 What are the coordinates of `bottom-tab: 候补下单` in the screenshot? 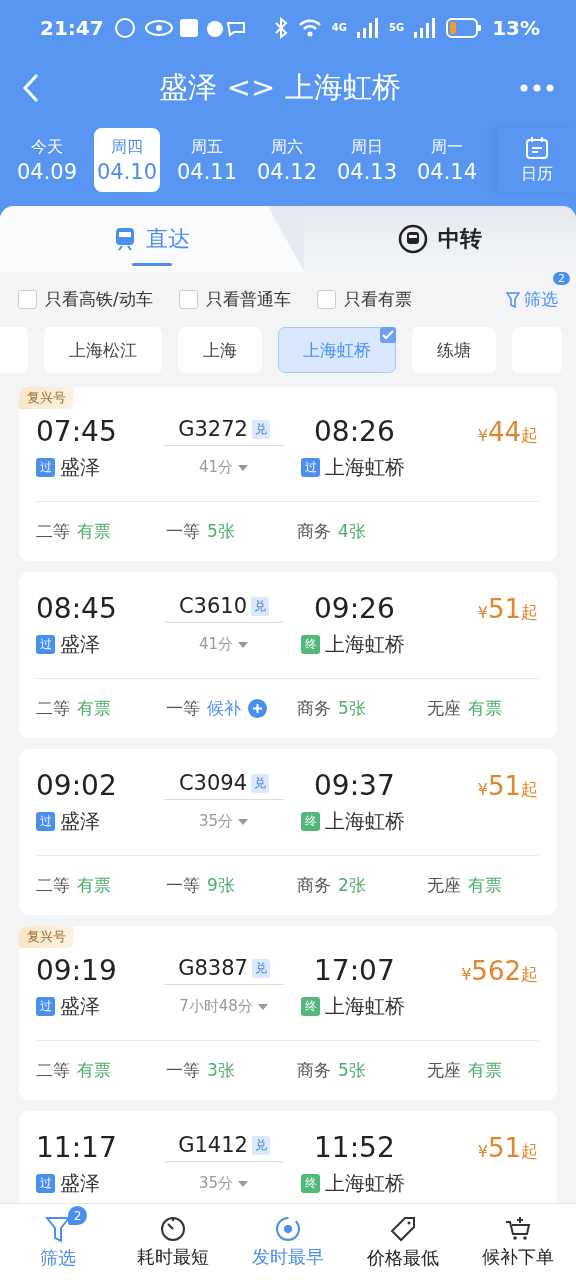 It's located at (518, 1242).